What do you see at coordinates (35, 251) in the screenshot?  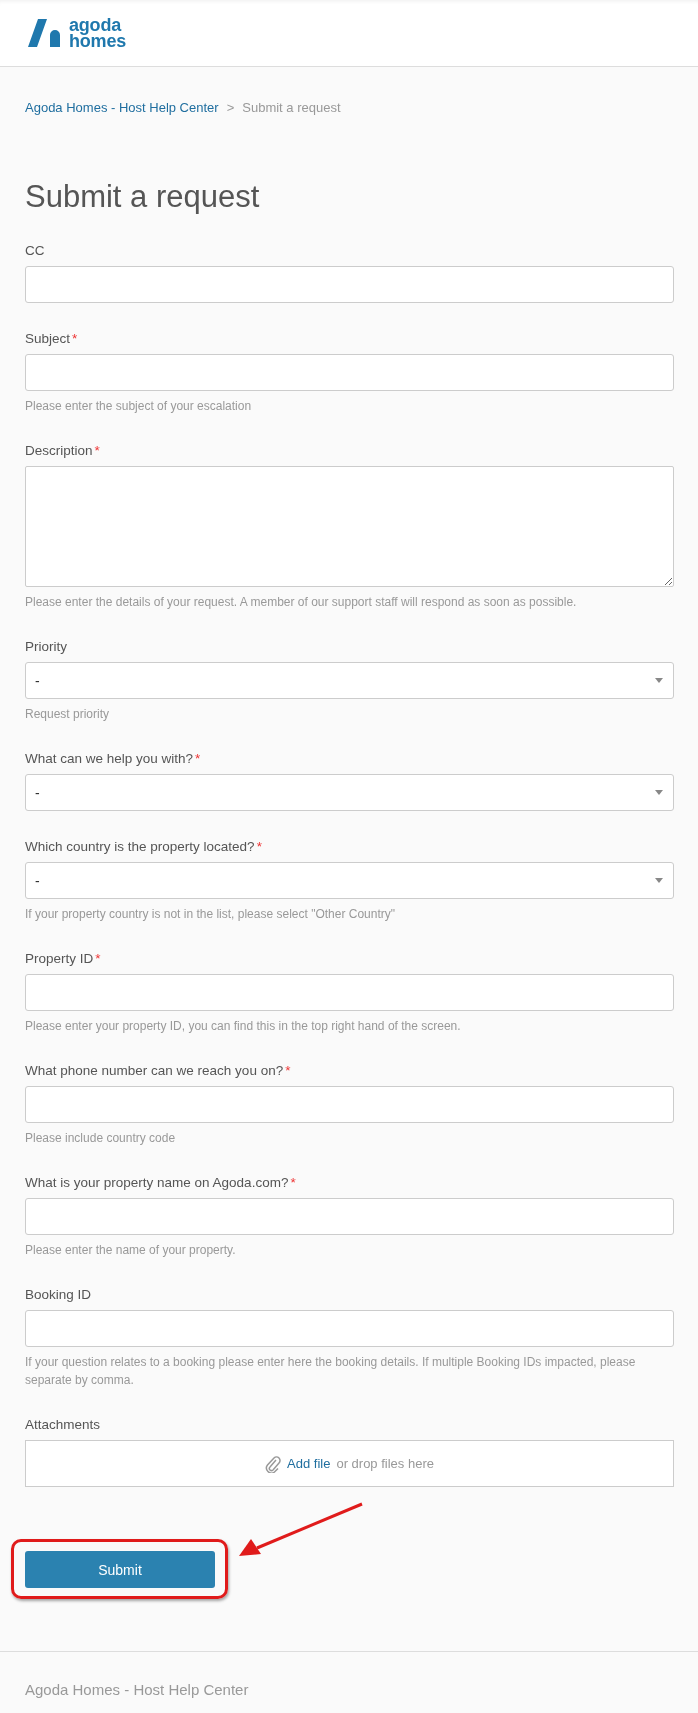 I see `field-label: CC` at bounding box center [35, 251].